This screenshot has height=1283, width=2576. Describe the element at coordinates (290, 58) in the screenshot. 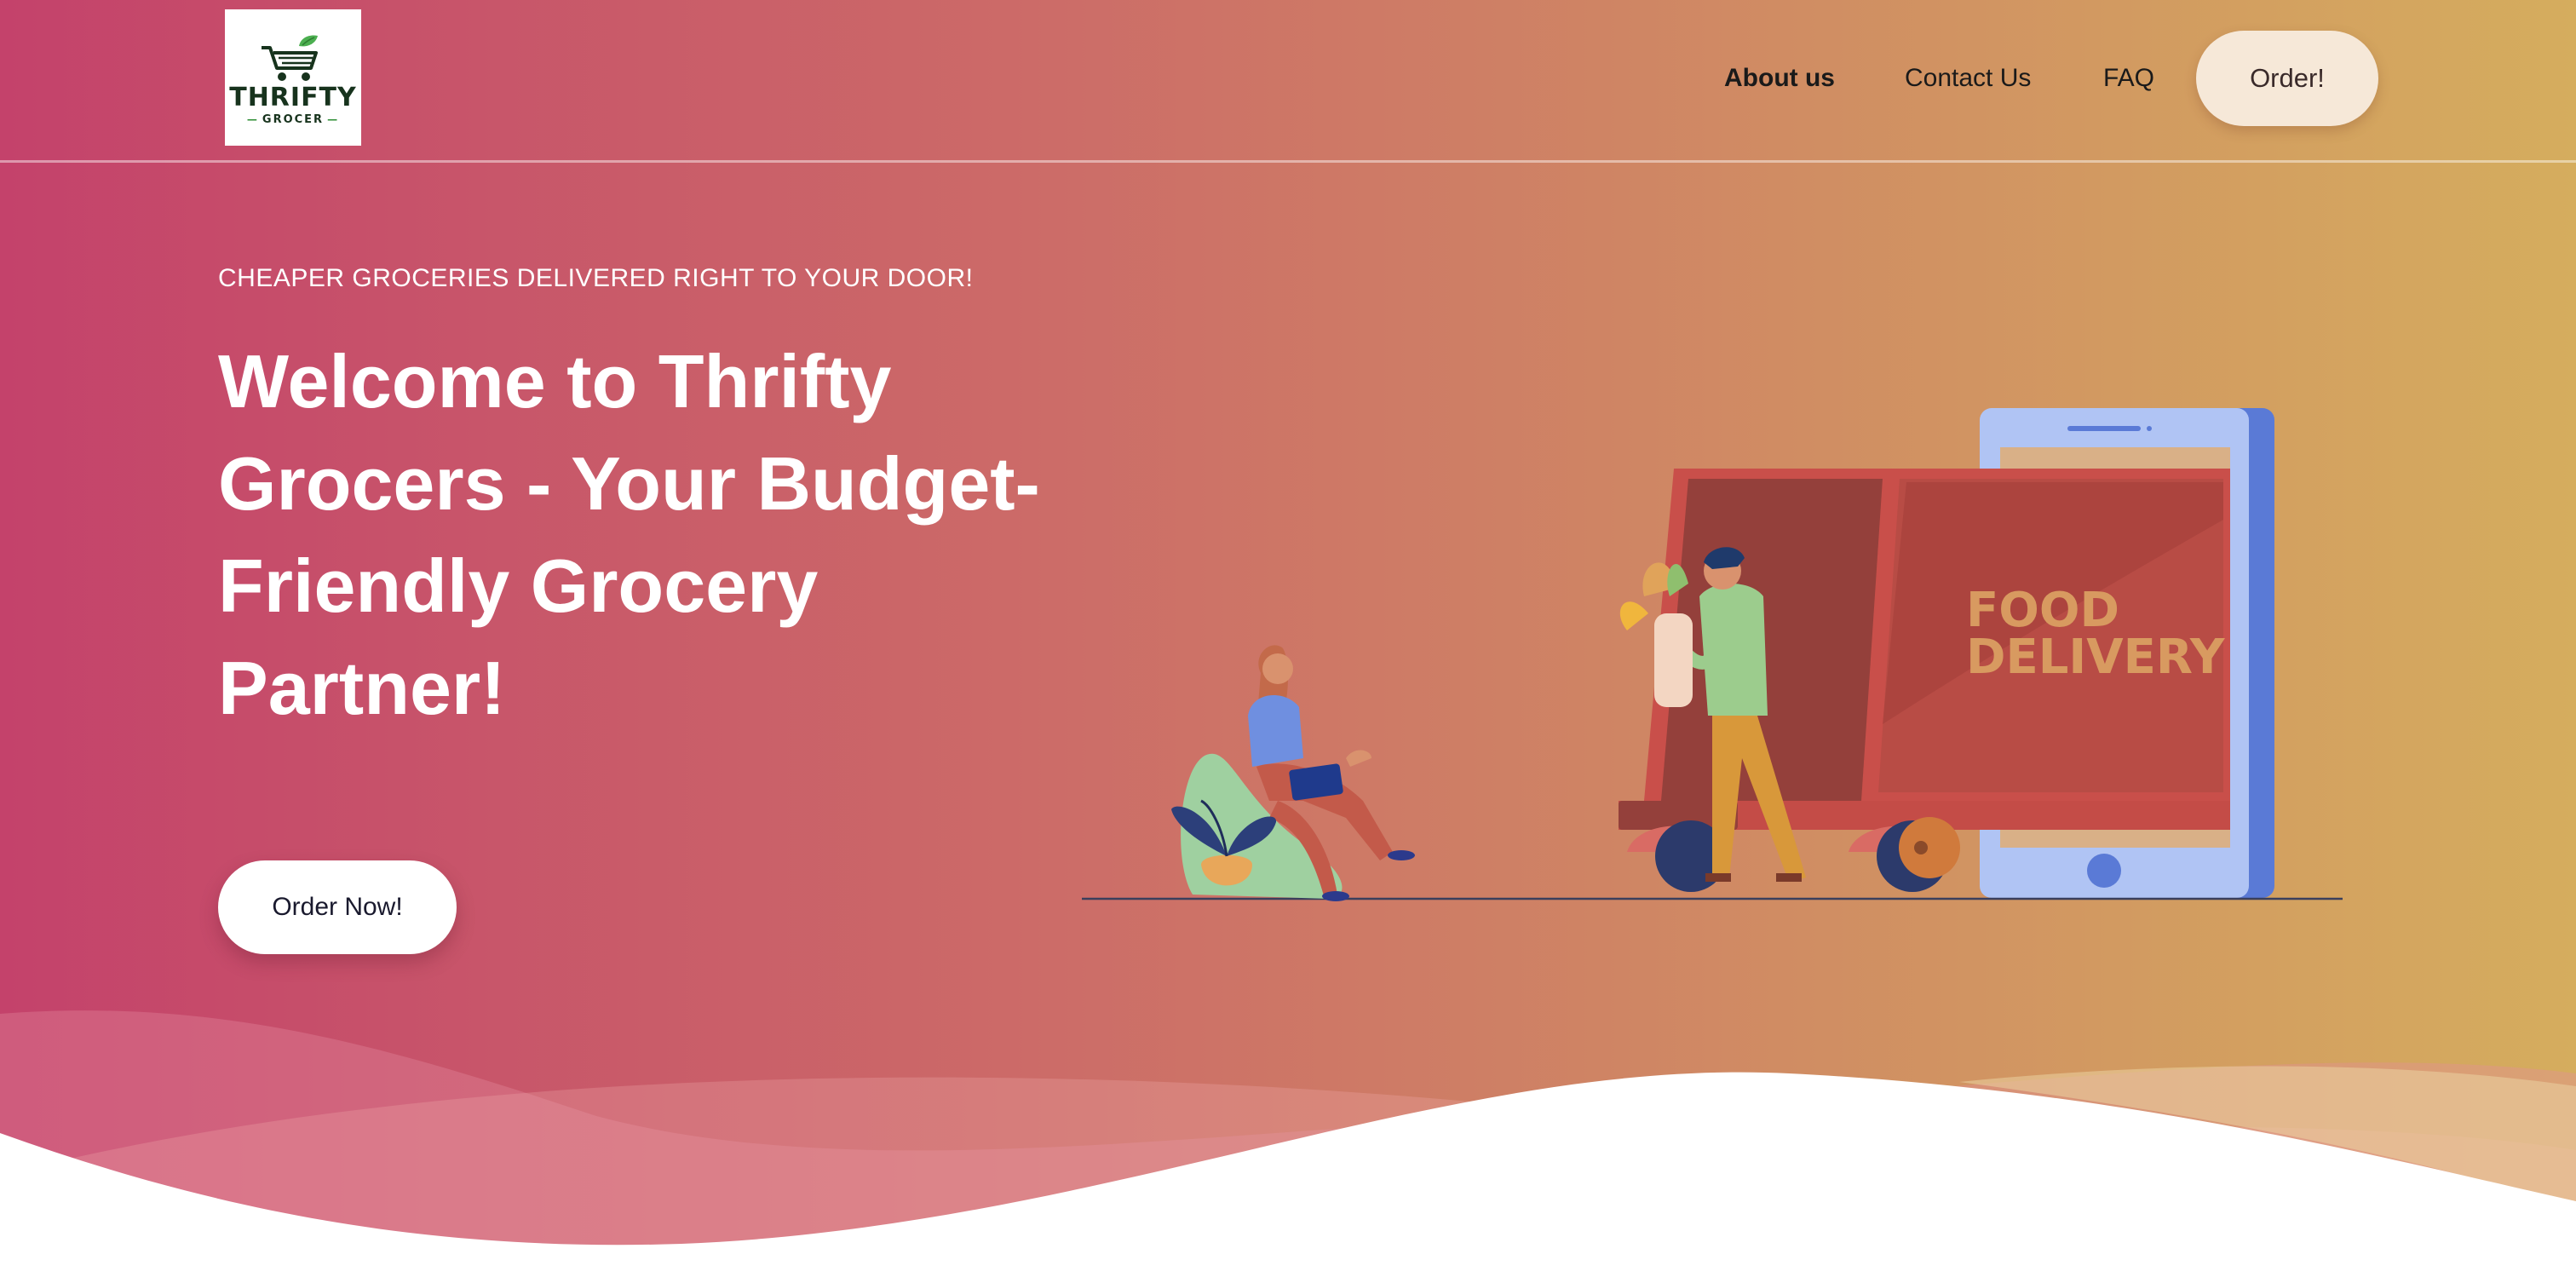

I see `cart-icon` at that location.